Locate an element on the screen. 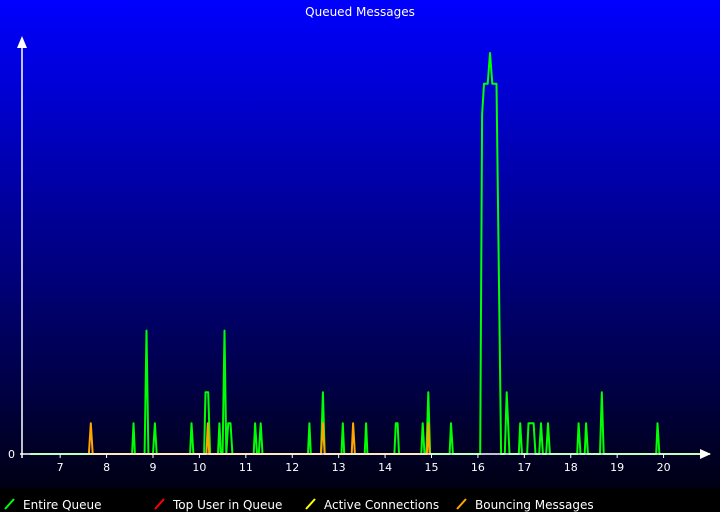 This screenshot has width=720, height=512. x-tick-label: 16 is located at coordinates (478, 467).